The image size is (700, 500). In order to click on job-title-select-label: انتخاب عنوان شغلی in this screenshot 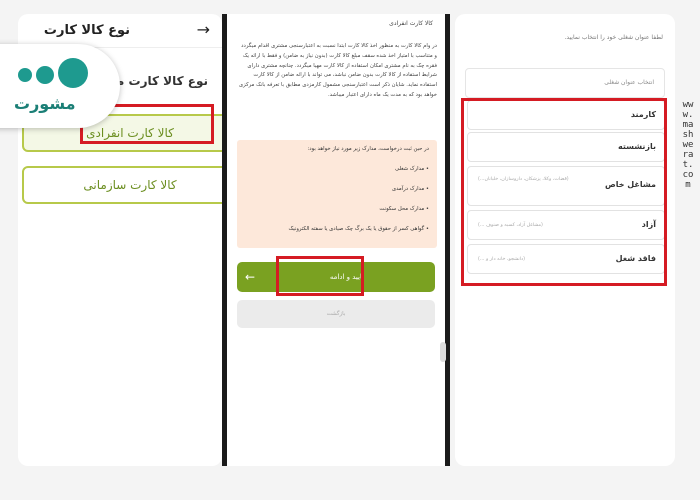, I will do `click(629, 82)`.